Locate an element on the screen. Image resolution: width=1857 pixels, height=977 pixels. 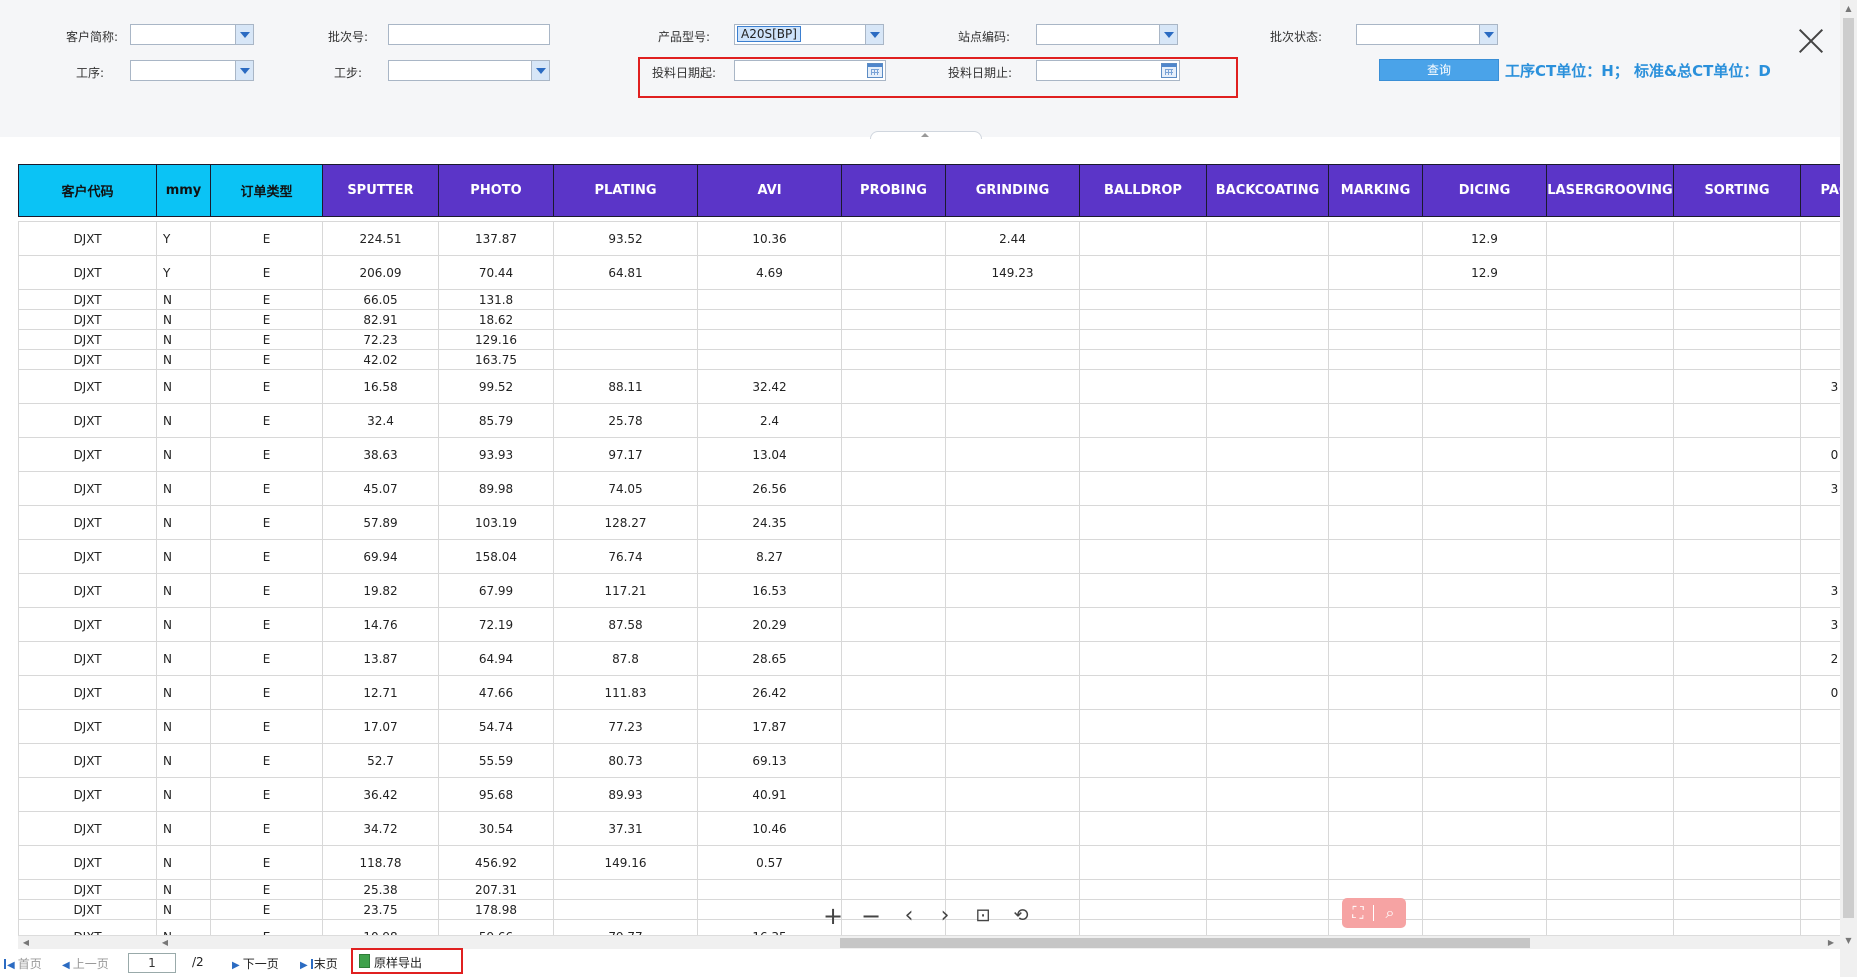
site-code-select is located at coordinates (1107, 34).